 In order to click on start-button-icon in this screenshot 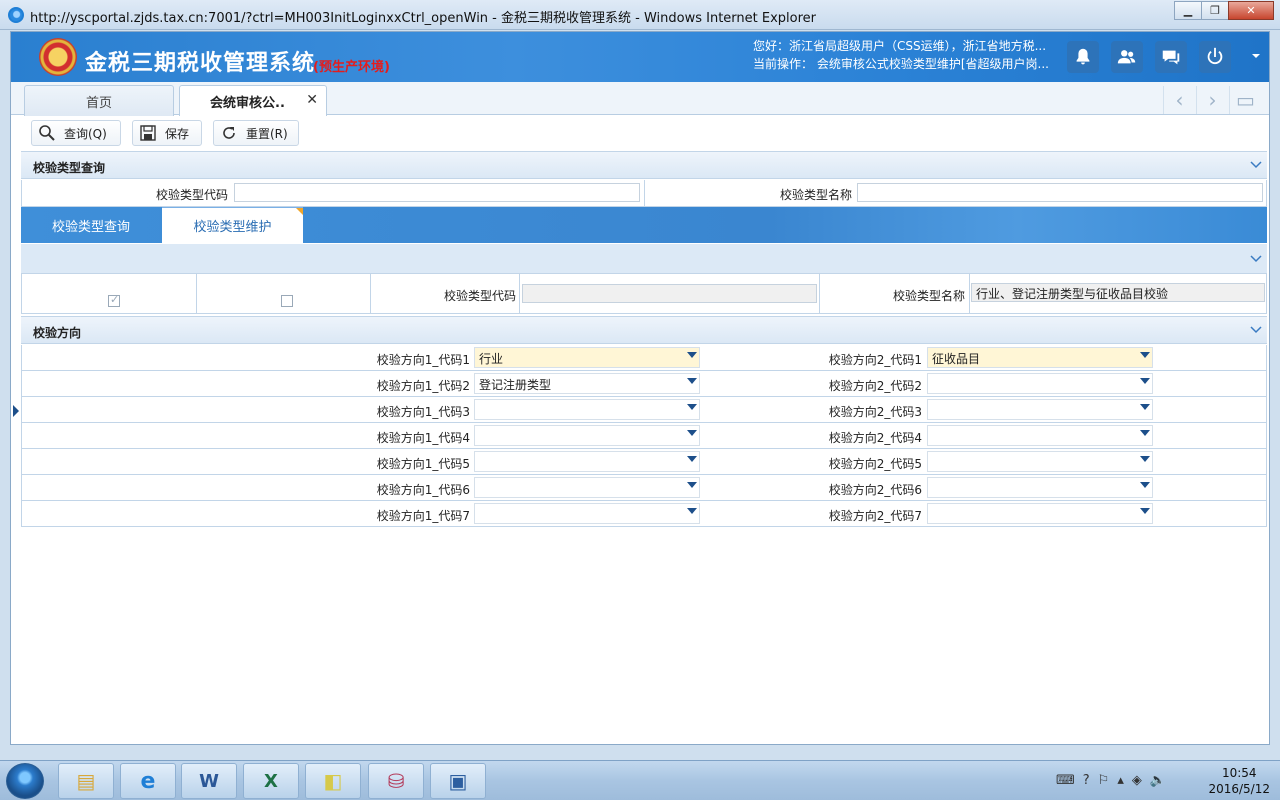, I will do `click(25, 781)`.